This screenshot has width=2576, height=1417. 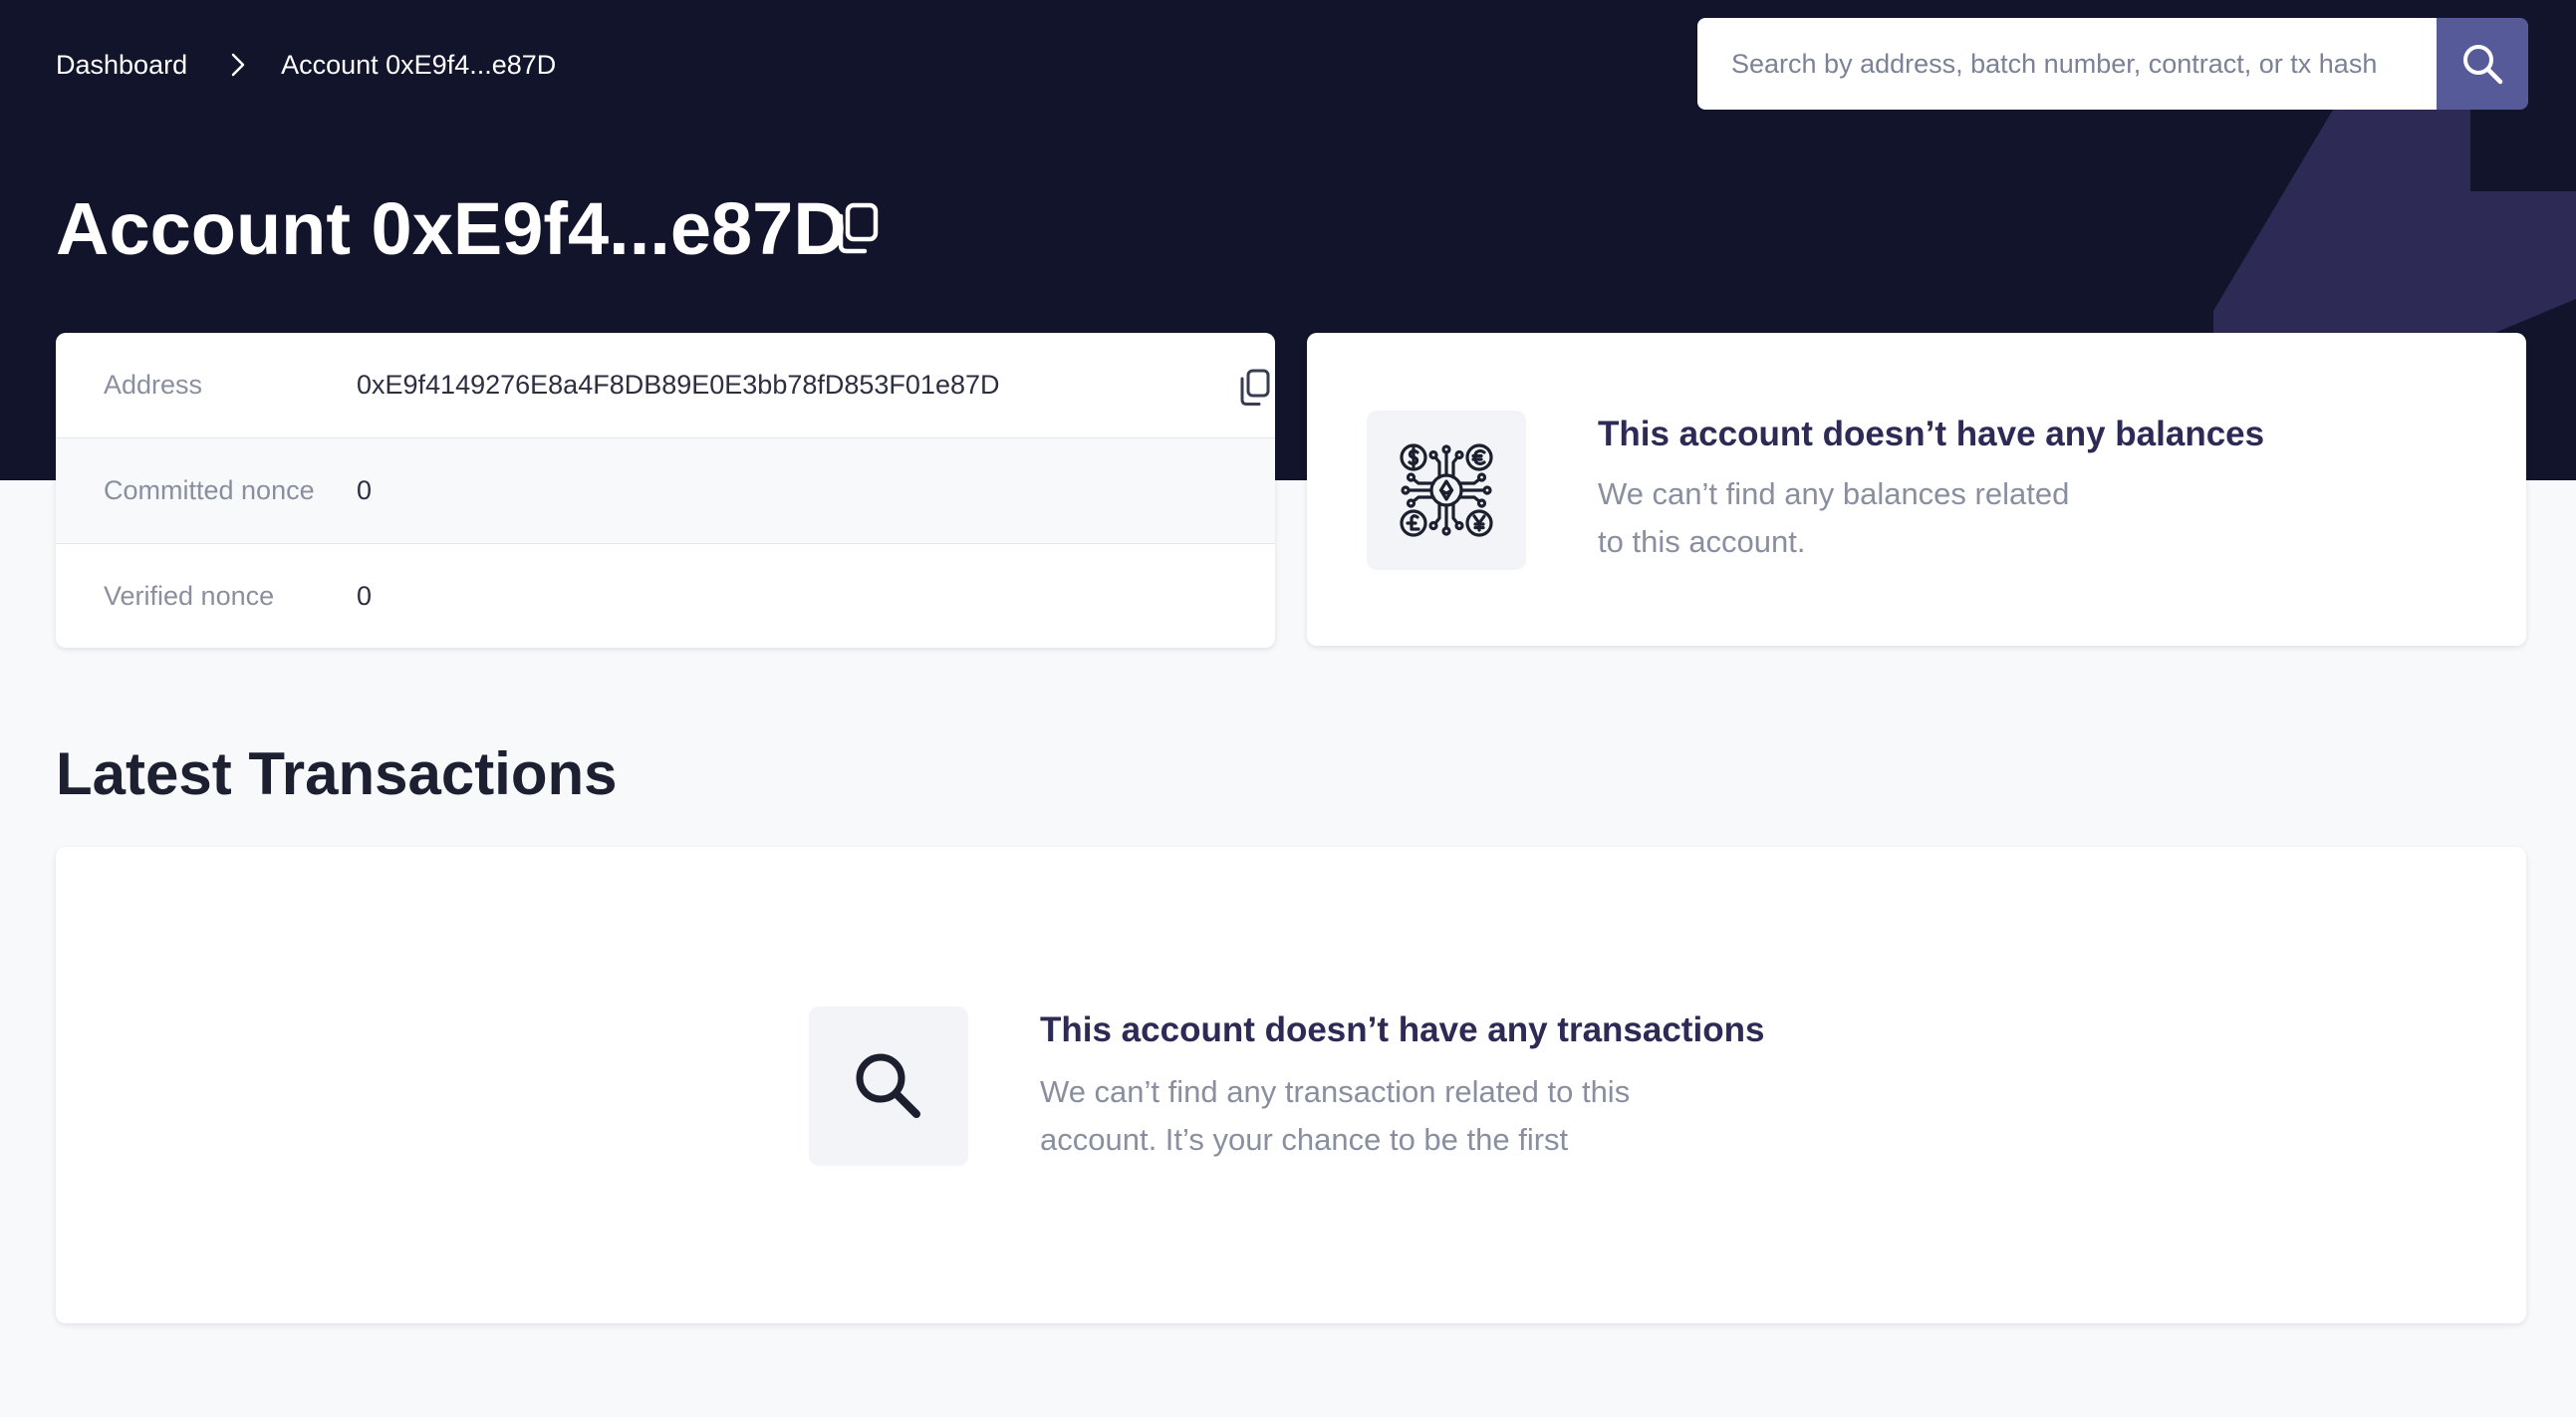 I want to click on transactions-icon-box, so click(x=888, y=1086).